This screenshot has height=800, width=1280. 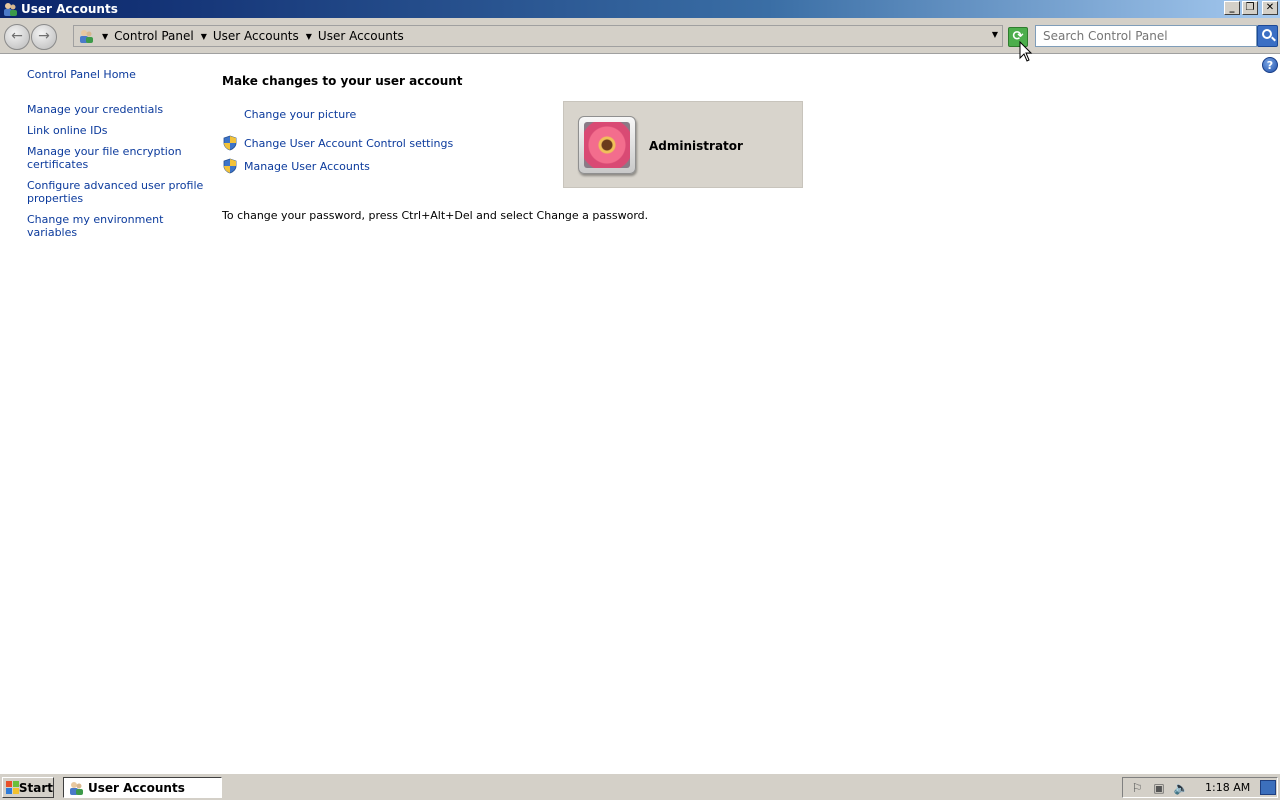 I want to click on manage-credentials-link: Manage your credentials, so click(x=117, y=109).